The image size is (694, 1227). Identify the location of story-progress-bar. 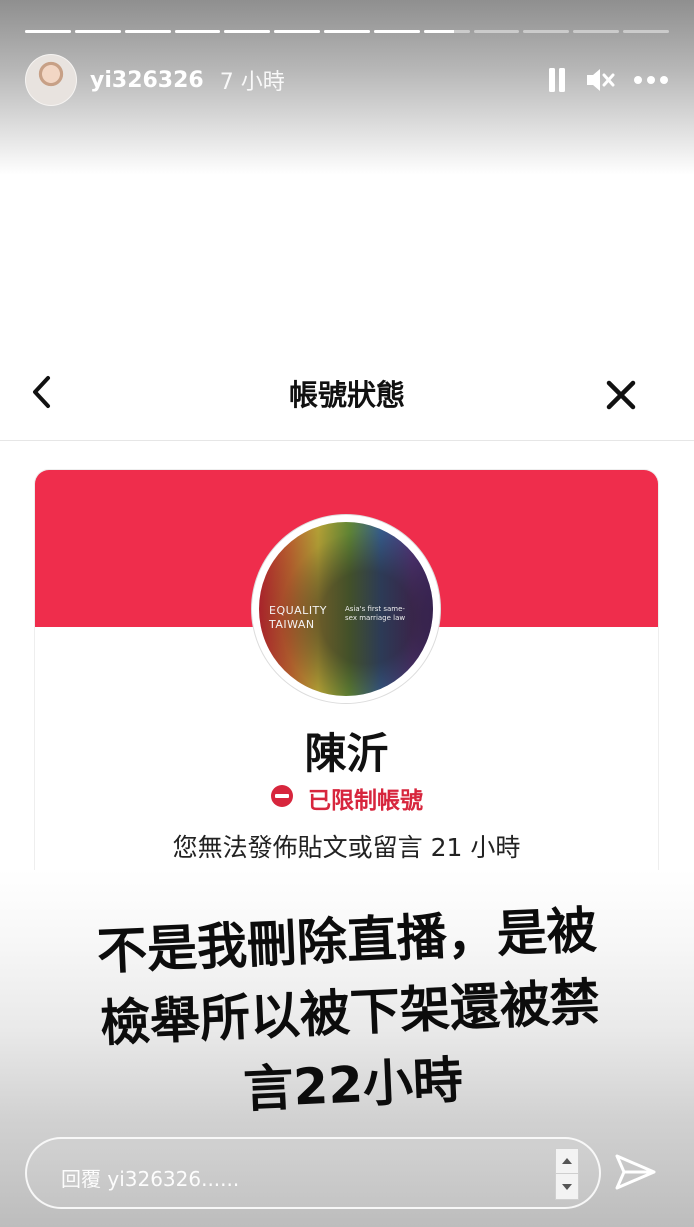
(347, 32).